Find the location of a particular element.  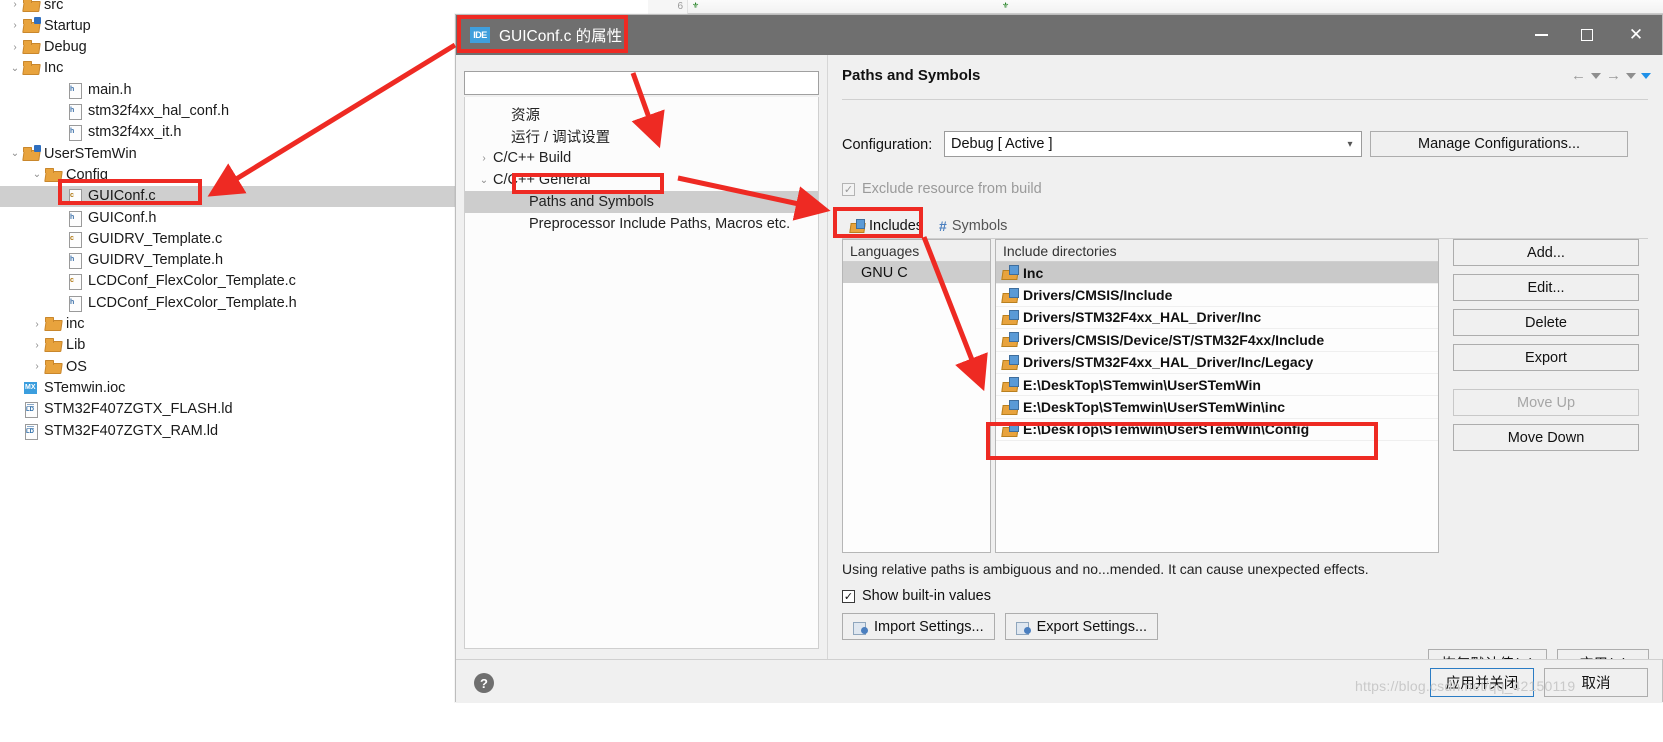

include-directory-row: Inc is located at coordinates (1217, 273).